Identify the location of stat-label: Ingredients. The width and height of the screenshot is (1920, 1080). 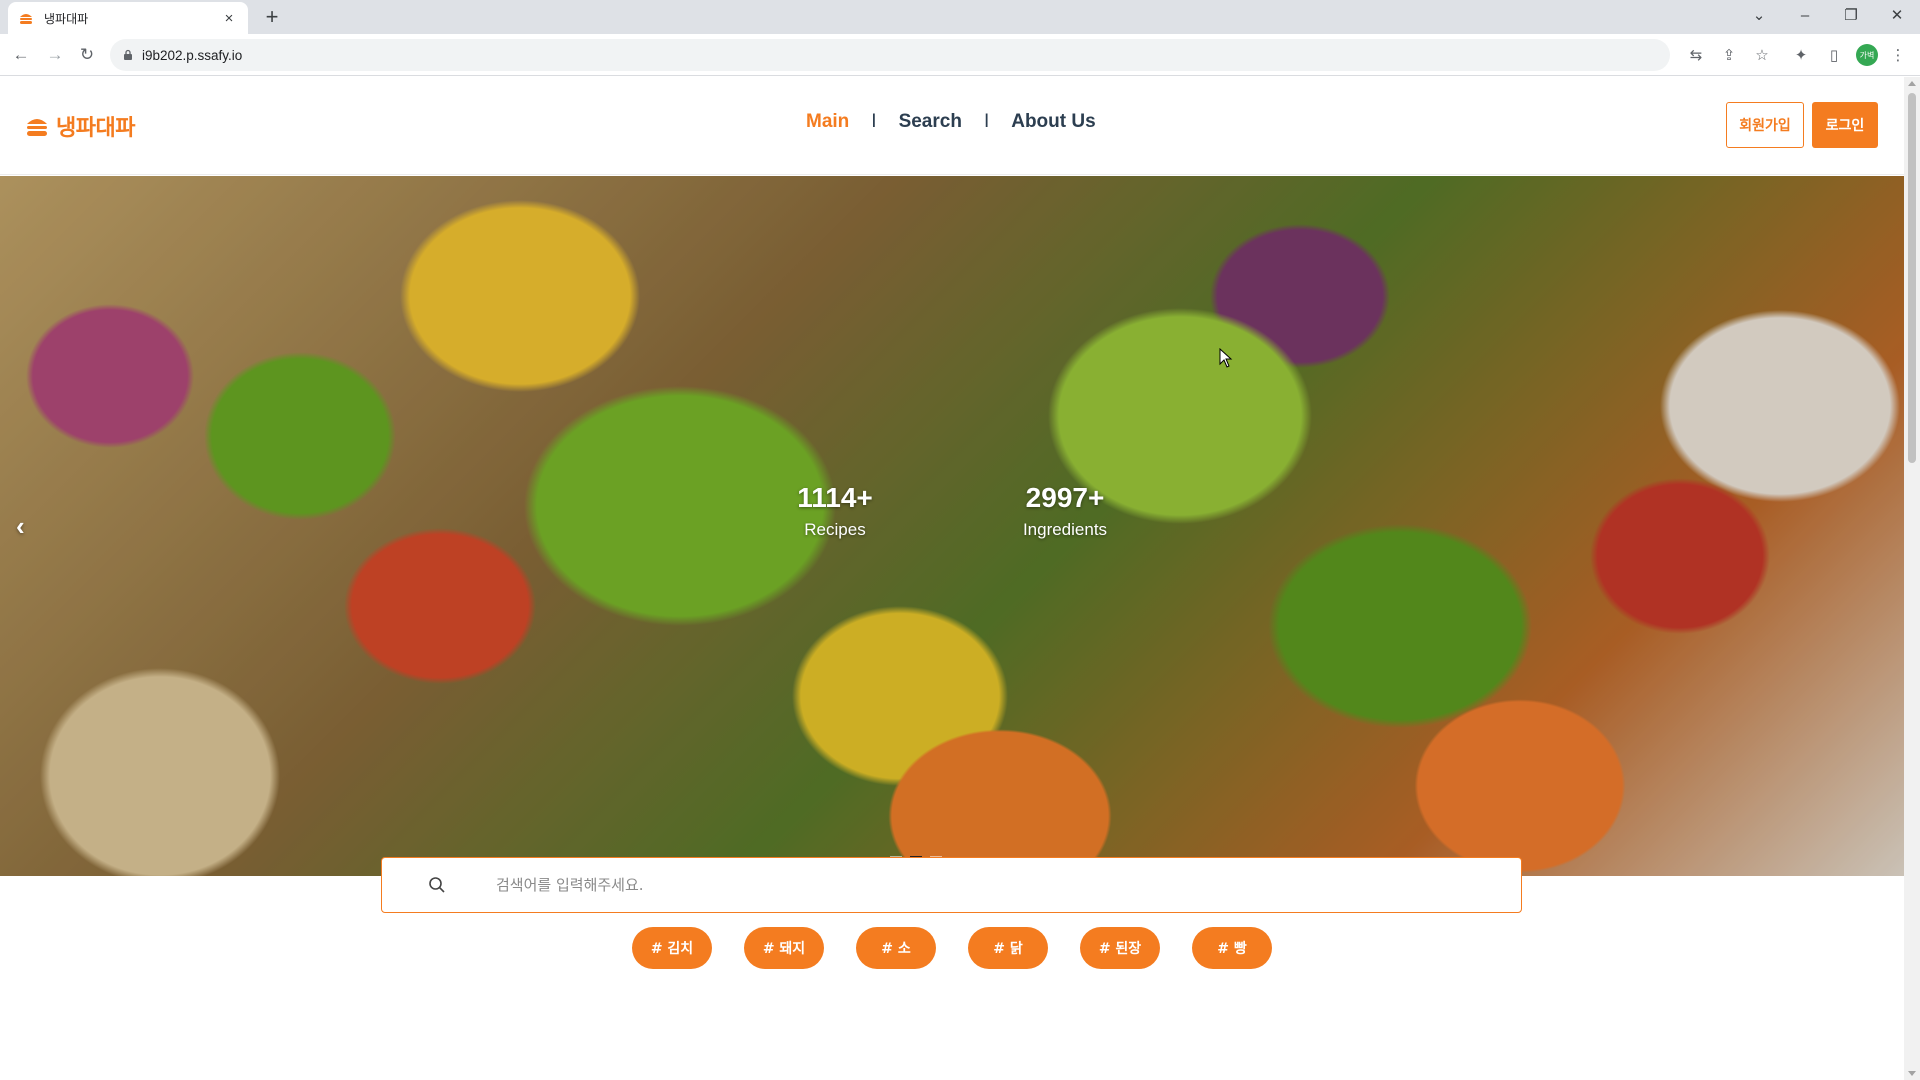
(1065, 529).